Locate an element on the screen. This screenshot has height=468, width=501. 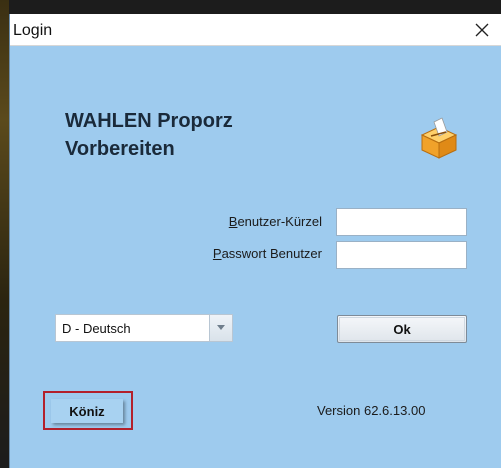
close-icon is located at coordinates (482, 29).